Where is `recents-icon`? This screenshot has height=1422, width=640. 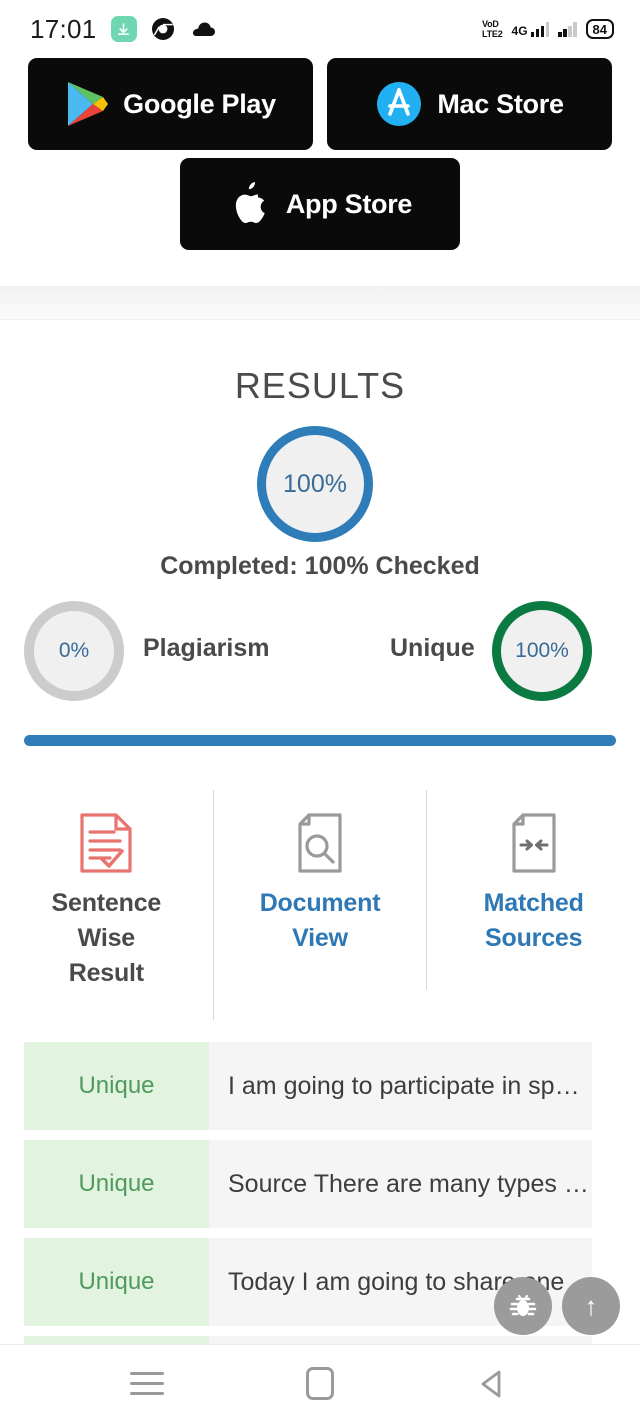
recents-icon is located at coordinates (146, 1383).